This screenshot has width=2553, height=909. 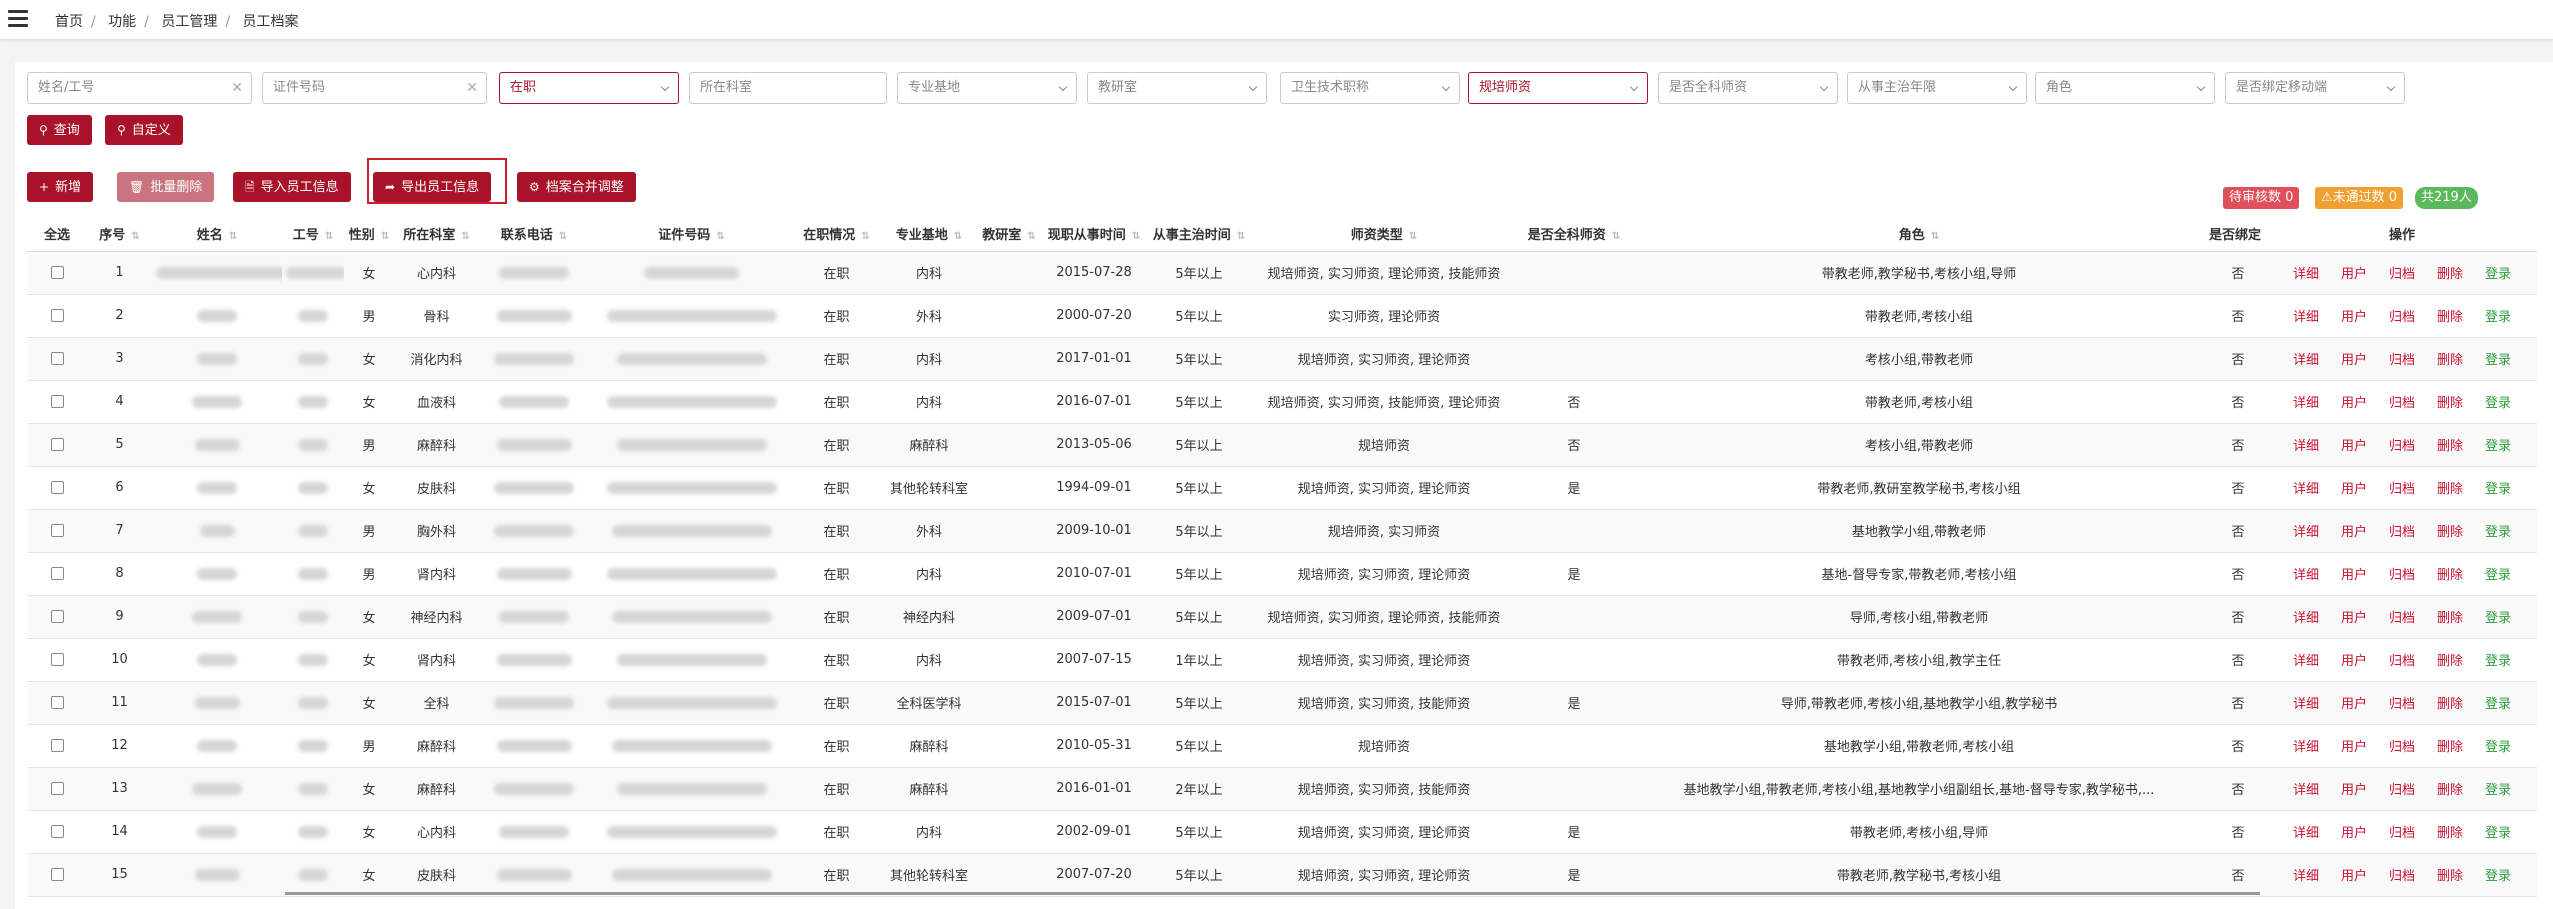 What do you see at coordinates (189, 22) in the screenshot?
I see `breadcrumb-staff-management: 员工管理` at bounding box center [189, 22].